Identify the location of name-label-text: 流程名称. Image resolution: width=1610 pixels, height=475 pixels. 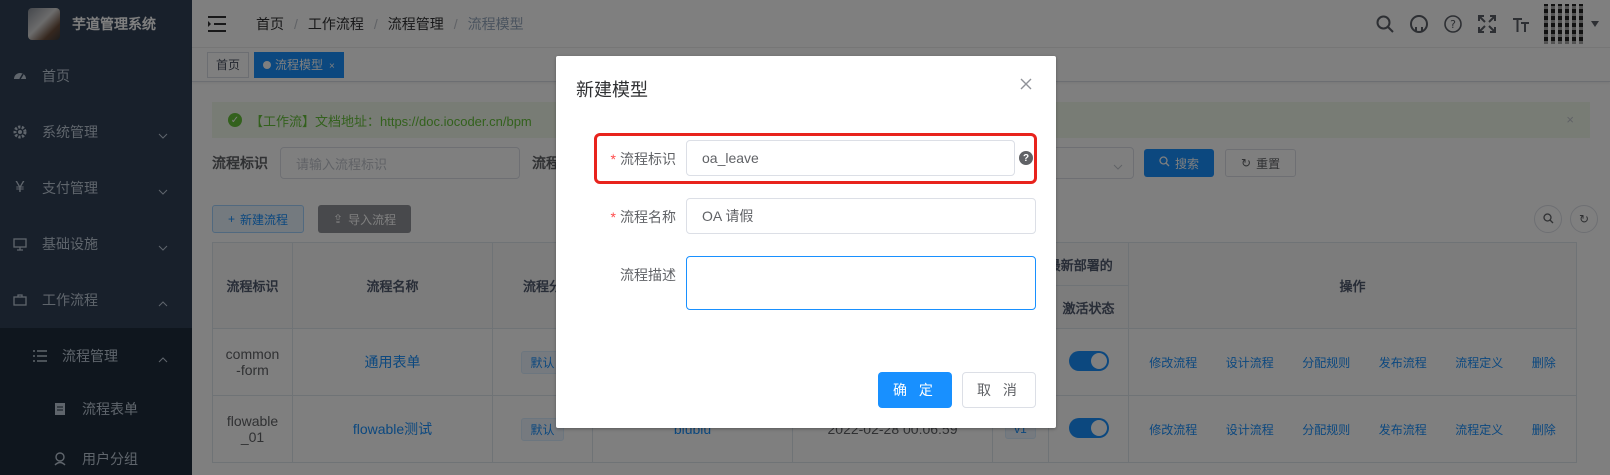
(648, 217).